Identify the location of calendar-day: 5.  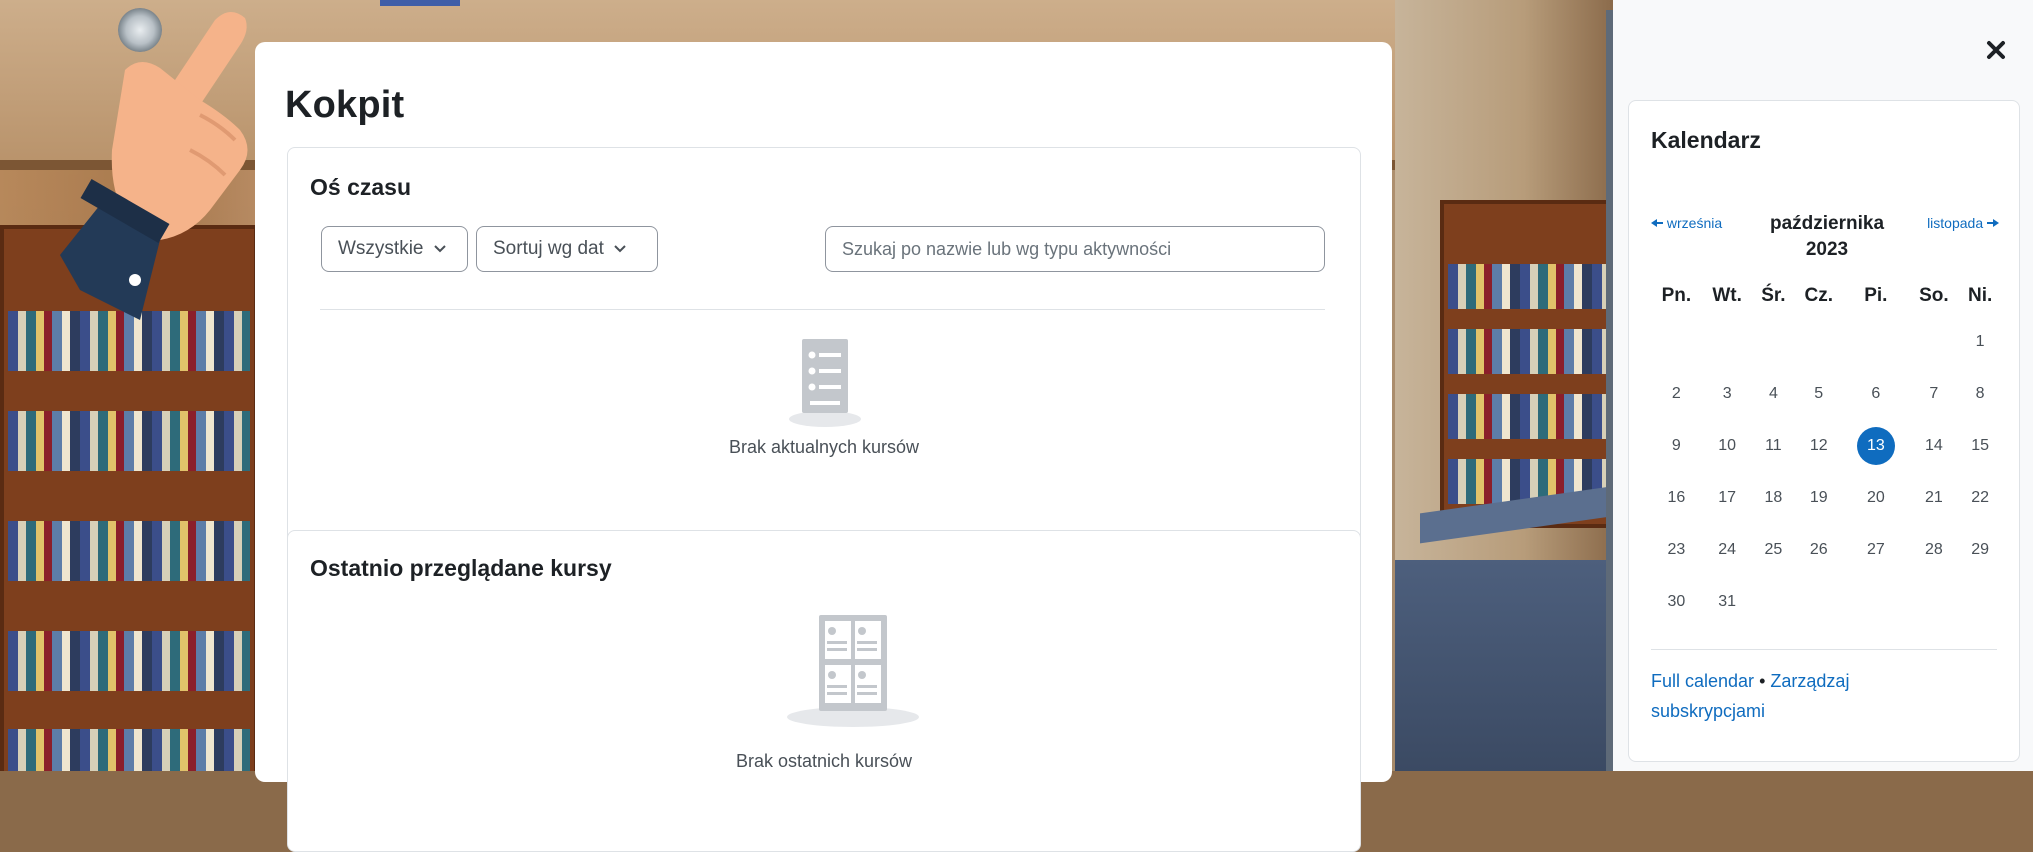
(1818, 394).